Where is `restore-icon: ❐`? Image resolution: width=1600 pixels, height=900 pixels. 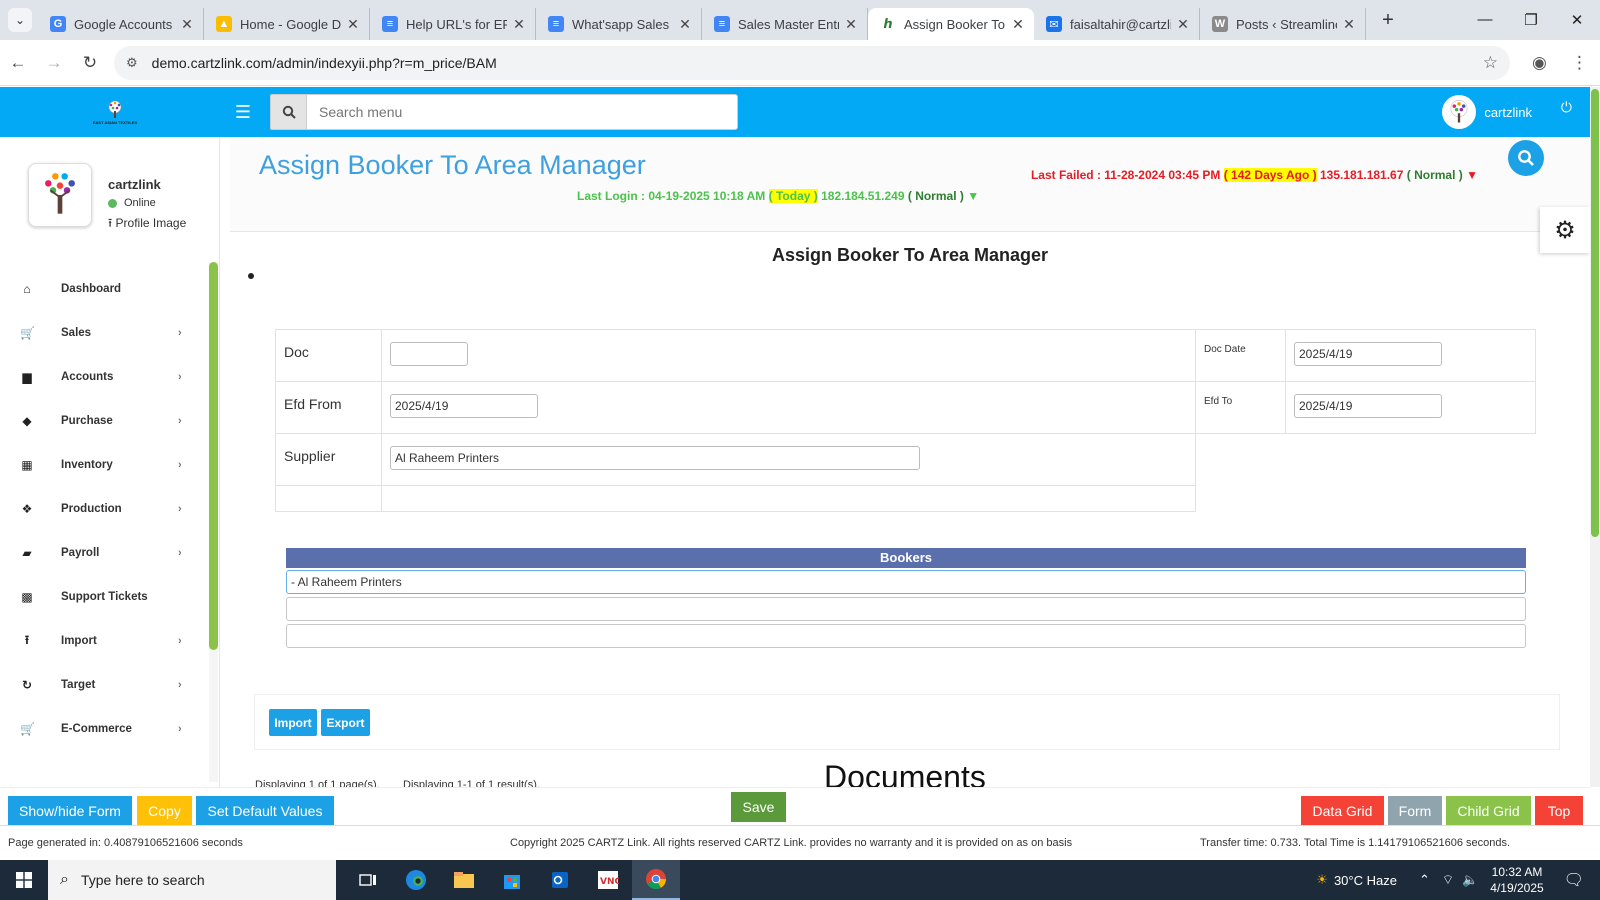 restore-icon: ❐ is located at coordinates (1531, 20).